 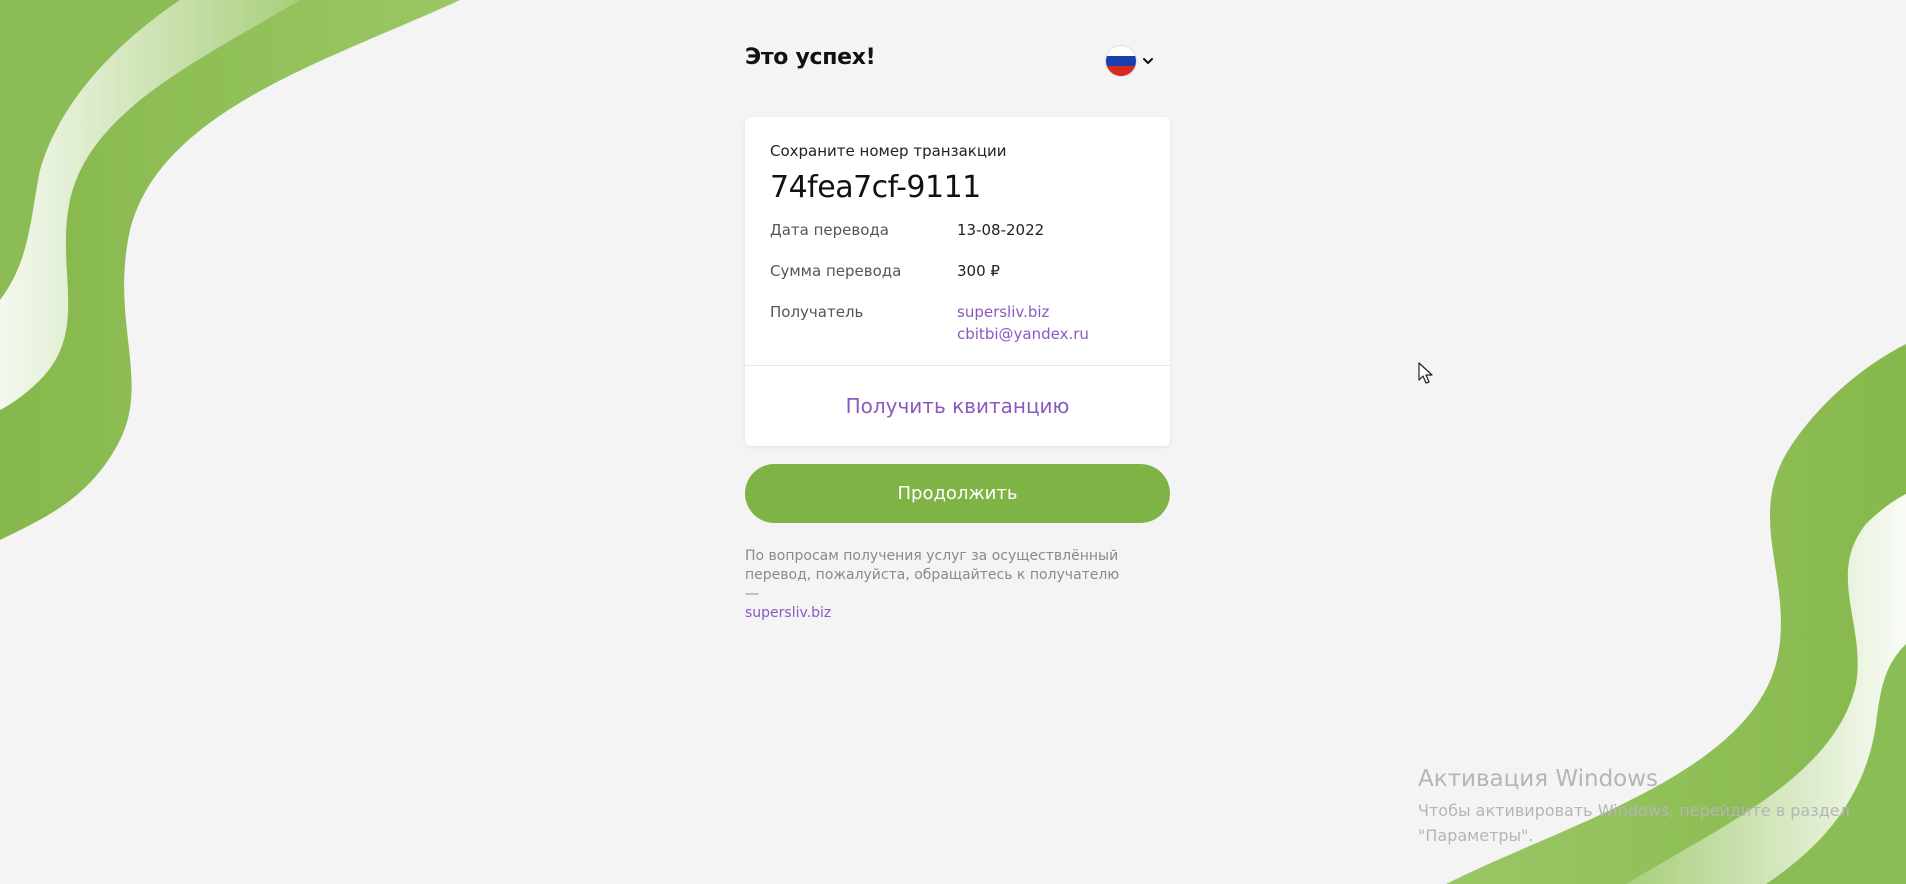 What do you see at coordinates (1023, 334) in the screenshot?
I see `recipient-email-link: cbitbi@yandex.ru` at bounding box center [1023, 334].